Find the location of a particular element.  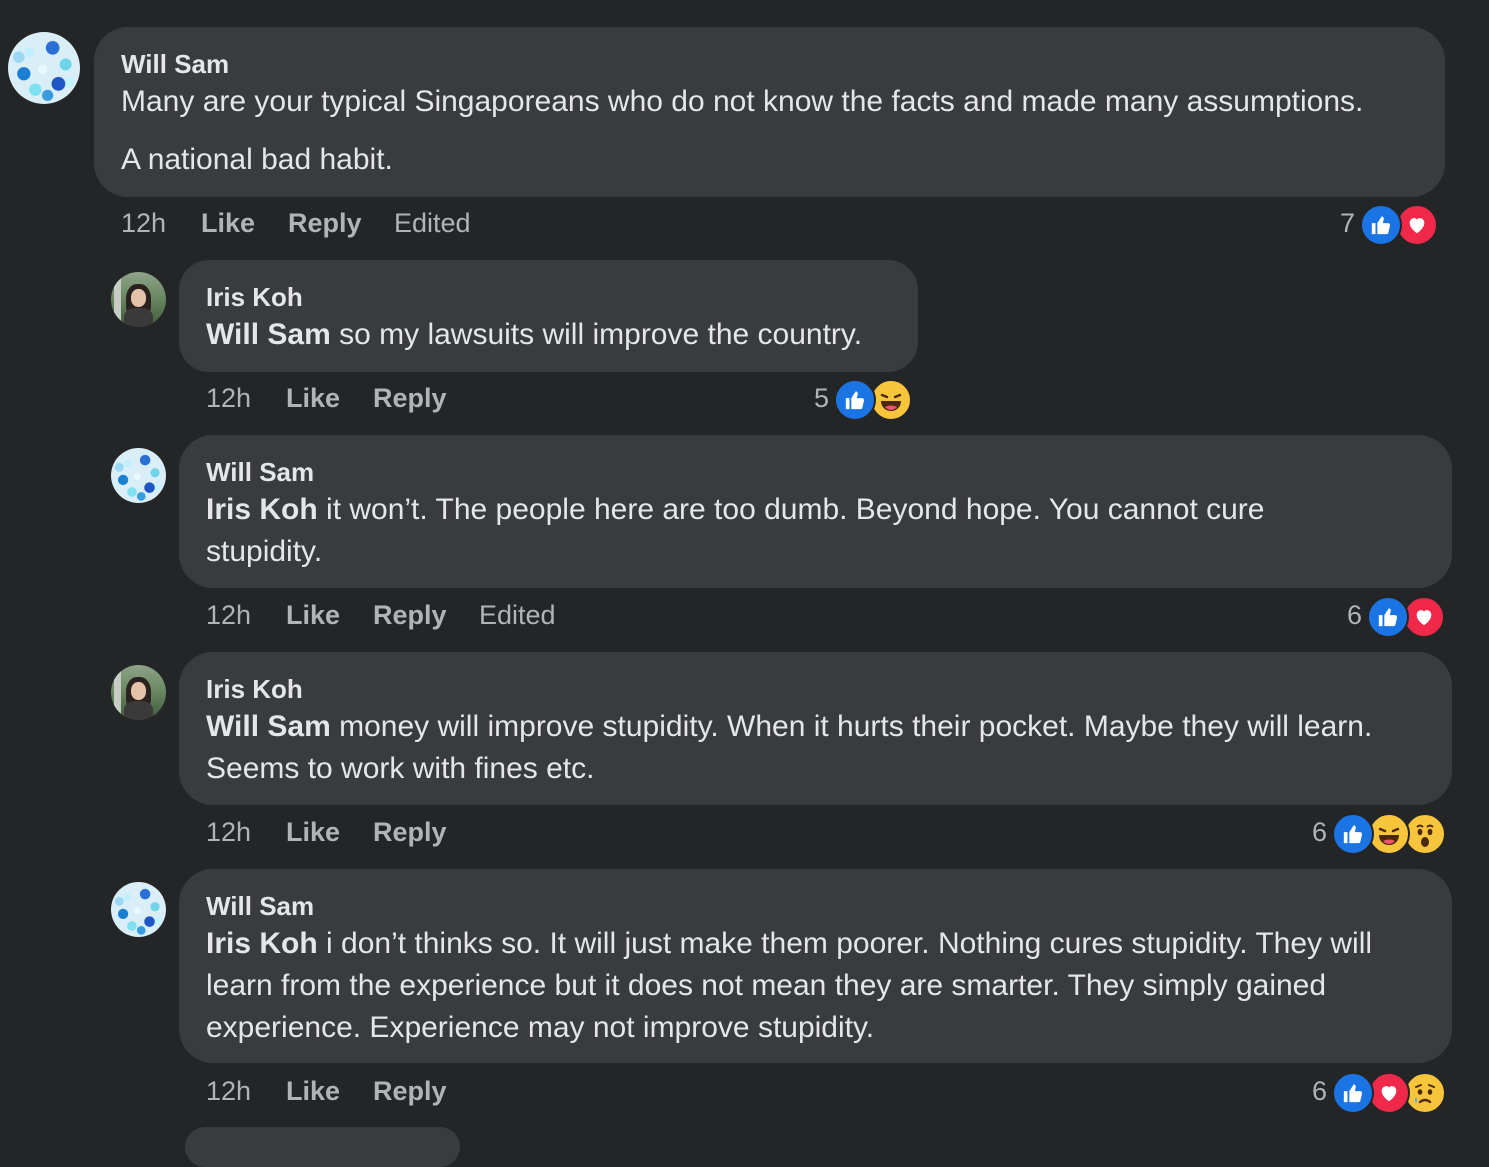

reaction-summary: 7 is located at coordinates (1390, 225).